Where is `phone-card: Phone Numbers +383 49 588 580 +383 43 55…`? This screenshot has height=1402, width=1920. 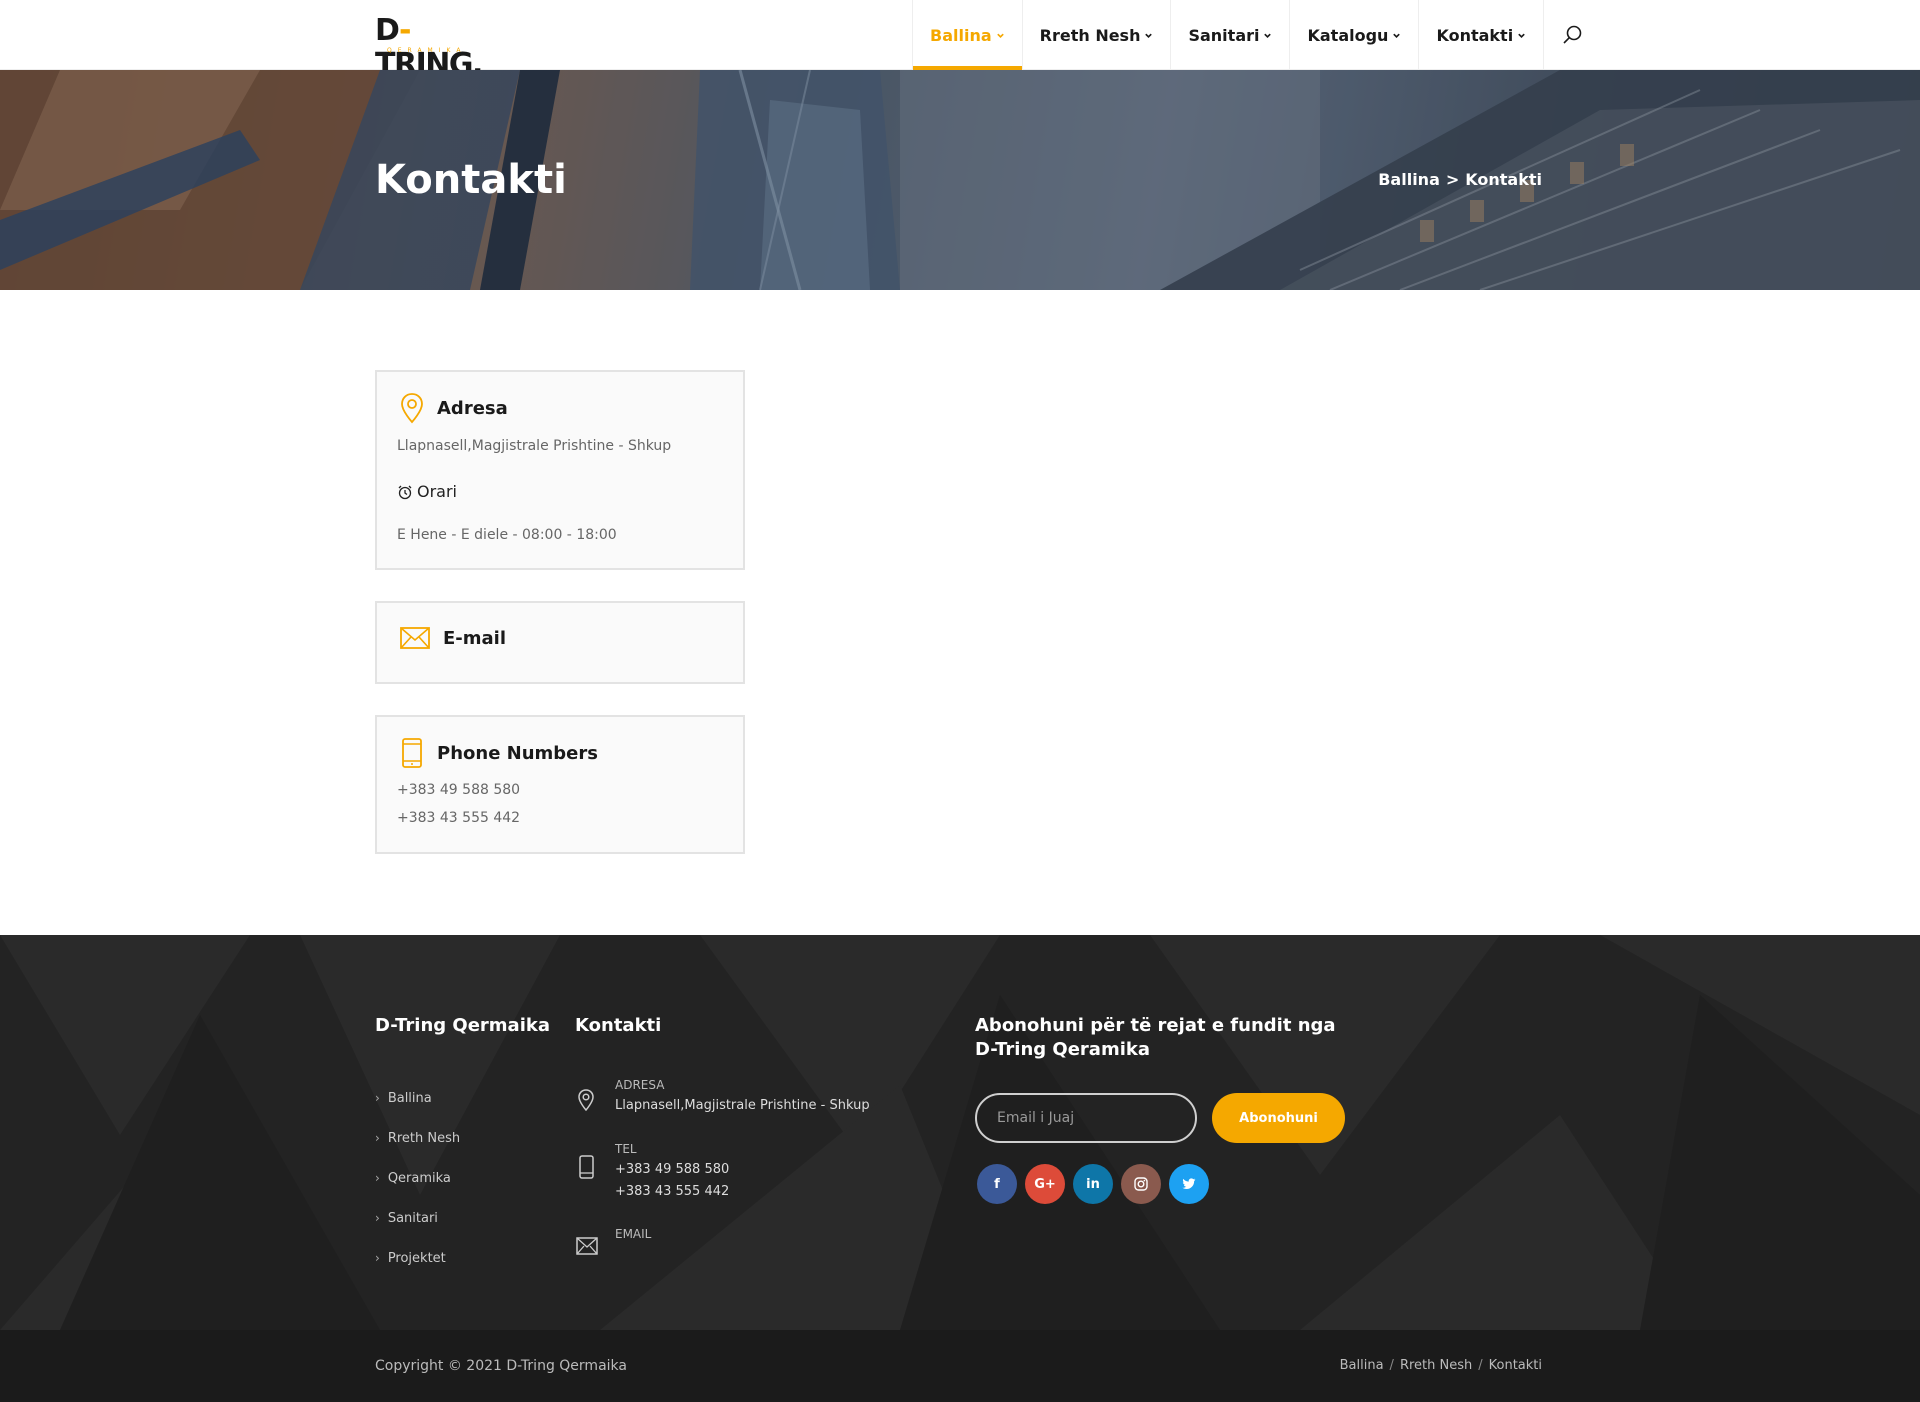
phone-card: Phone Numbers +383 49 588 580 +383 43 55… is located at coordinates (560, 784).